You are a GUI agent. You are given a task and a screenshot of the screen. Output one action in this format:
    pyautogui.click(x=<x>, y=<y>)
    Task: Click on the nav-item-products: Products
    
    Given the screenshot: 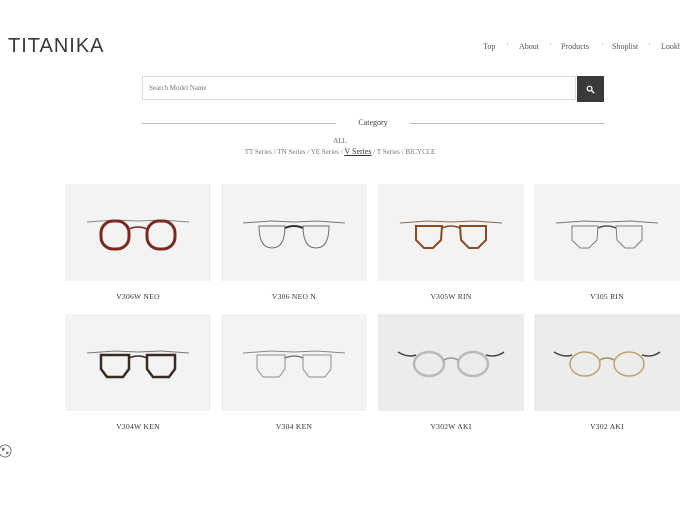 What is the action you would take?
    pyautogui.click(x=575, y=46)
    